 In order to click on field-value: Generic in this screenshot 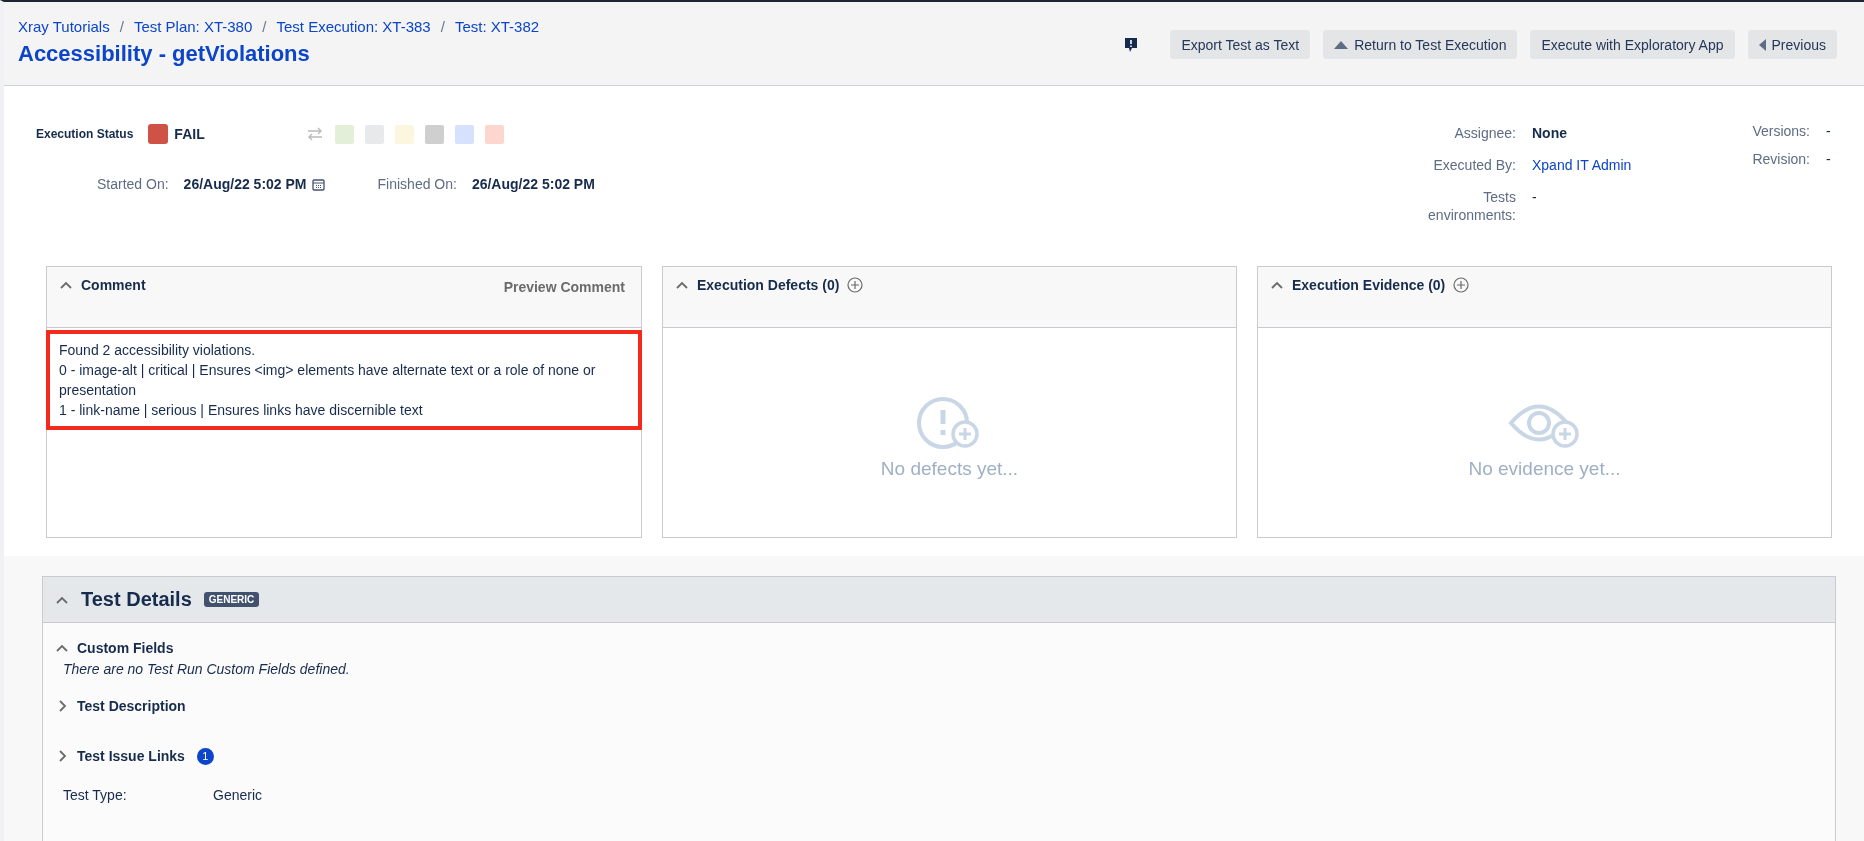, I will do `click(238, 795)`.